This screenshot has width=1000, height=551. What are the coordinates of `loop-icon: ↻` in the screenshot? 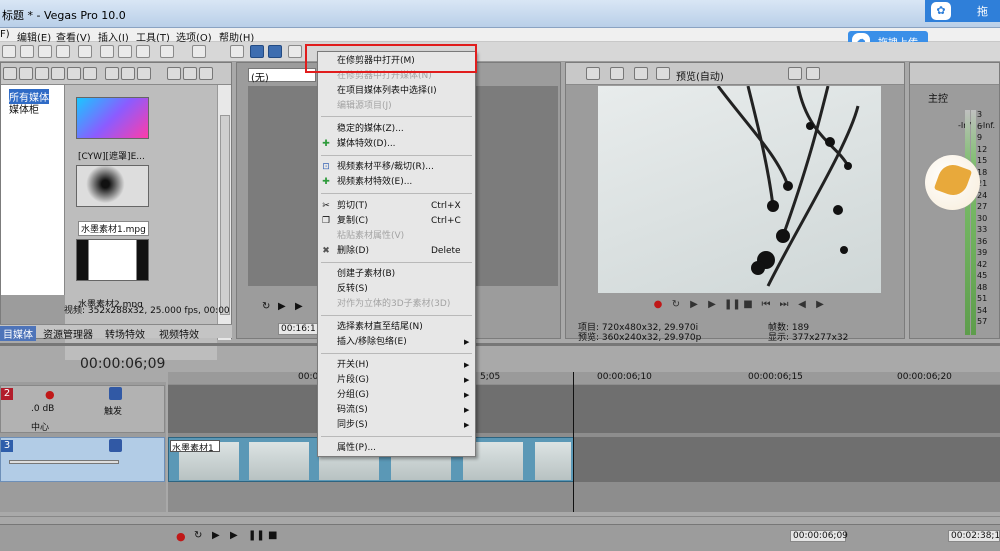 It's located at (676, 305).